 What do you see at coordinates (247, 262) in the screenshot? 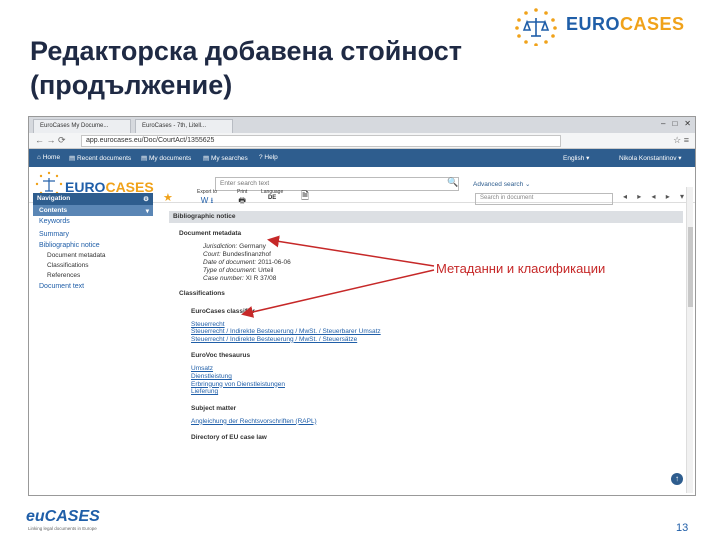
I see `metadata-row: Date of document: 2011-06-06` at bounding box center [247, 262].